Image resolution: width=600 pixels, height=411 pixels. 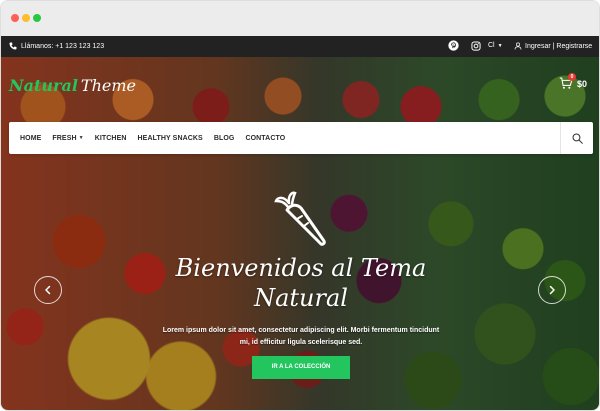 I want to click on pinterest-icon, so click(x=453, y=45).